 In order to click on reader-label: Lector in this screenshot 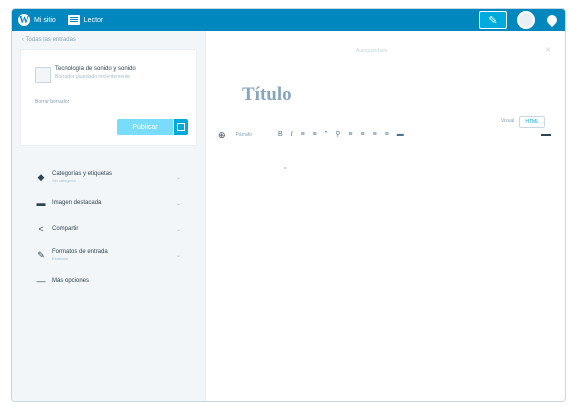, I will do `click(93, 20)`.